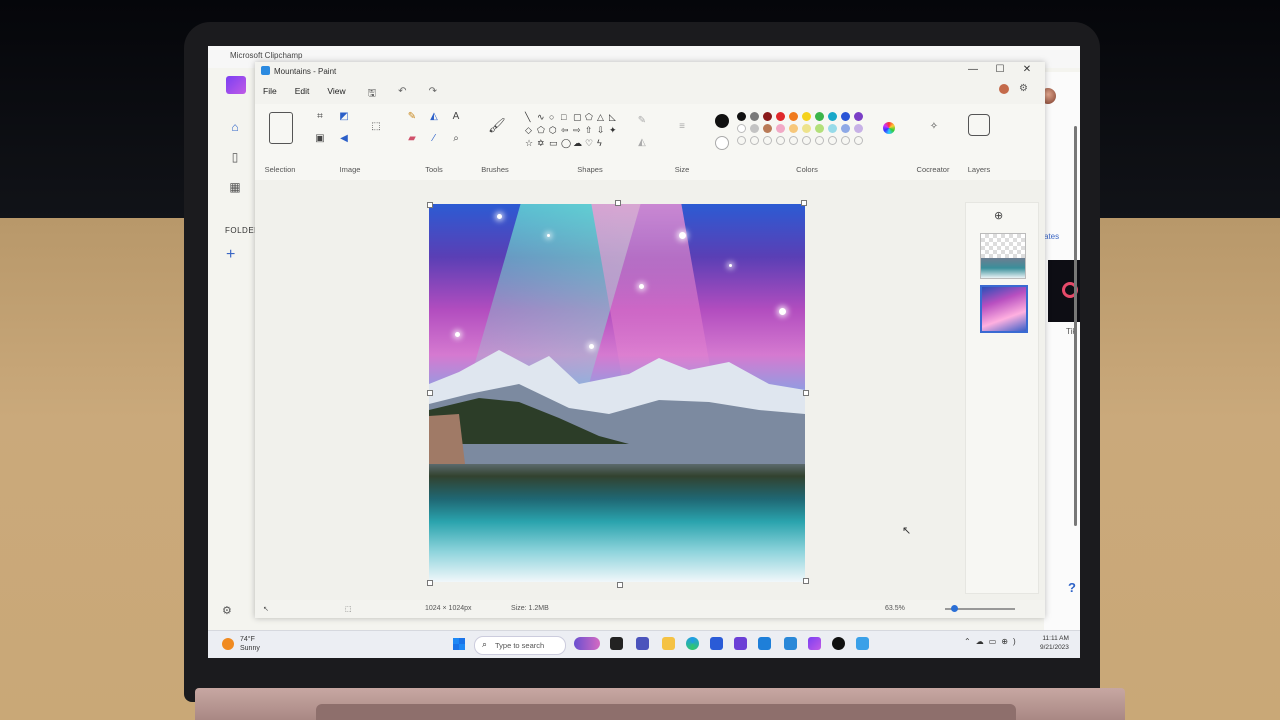 This screenshot has height=720, width=1280. I want to click on selection-icon, so click(281, 128).